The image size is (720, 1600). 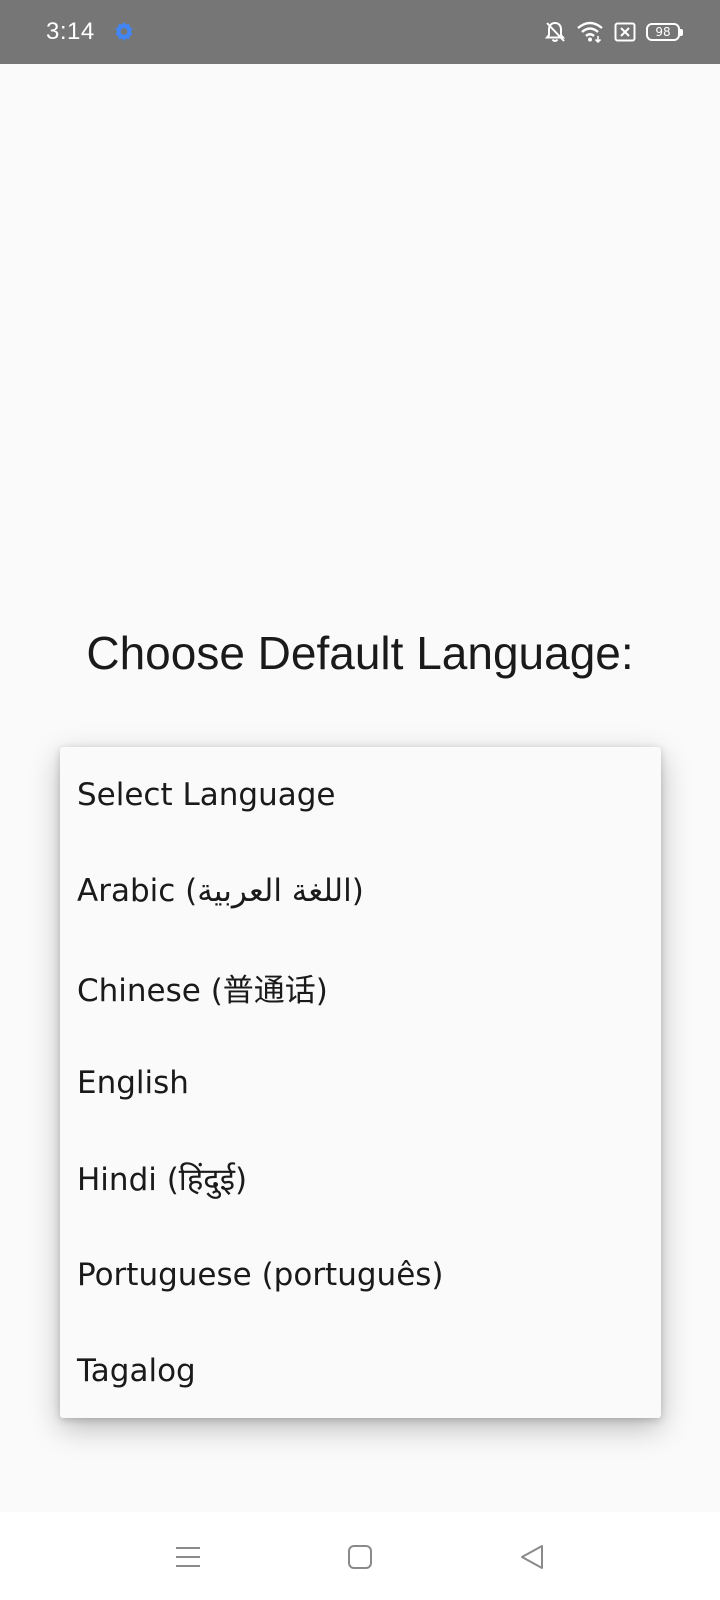 I want to click on gear-icon, so click(x=124, y=32).